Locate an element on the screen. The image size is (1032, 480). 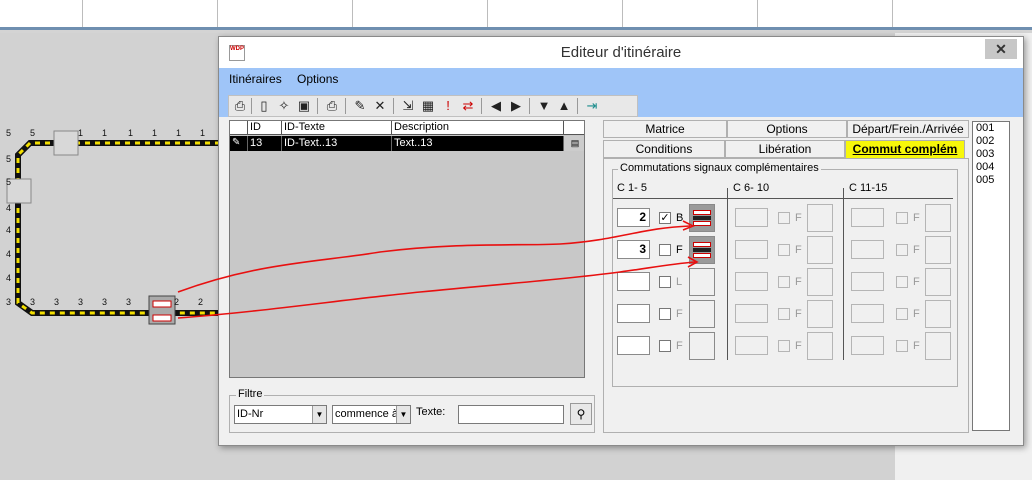
arrow-left-icon: ◀ is located at coordinates (496, 106).